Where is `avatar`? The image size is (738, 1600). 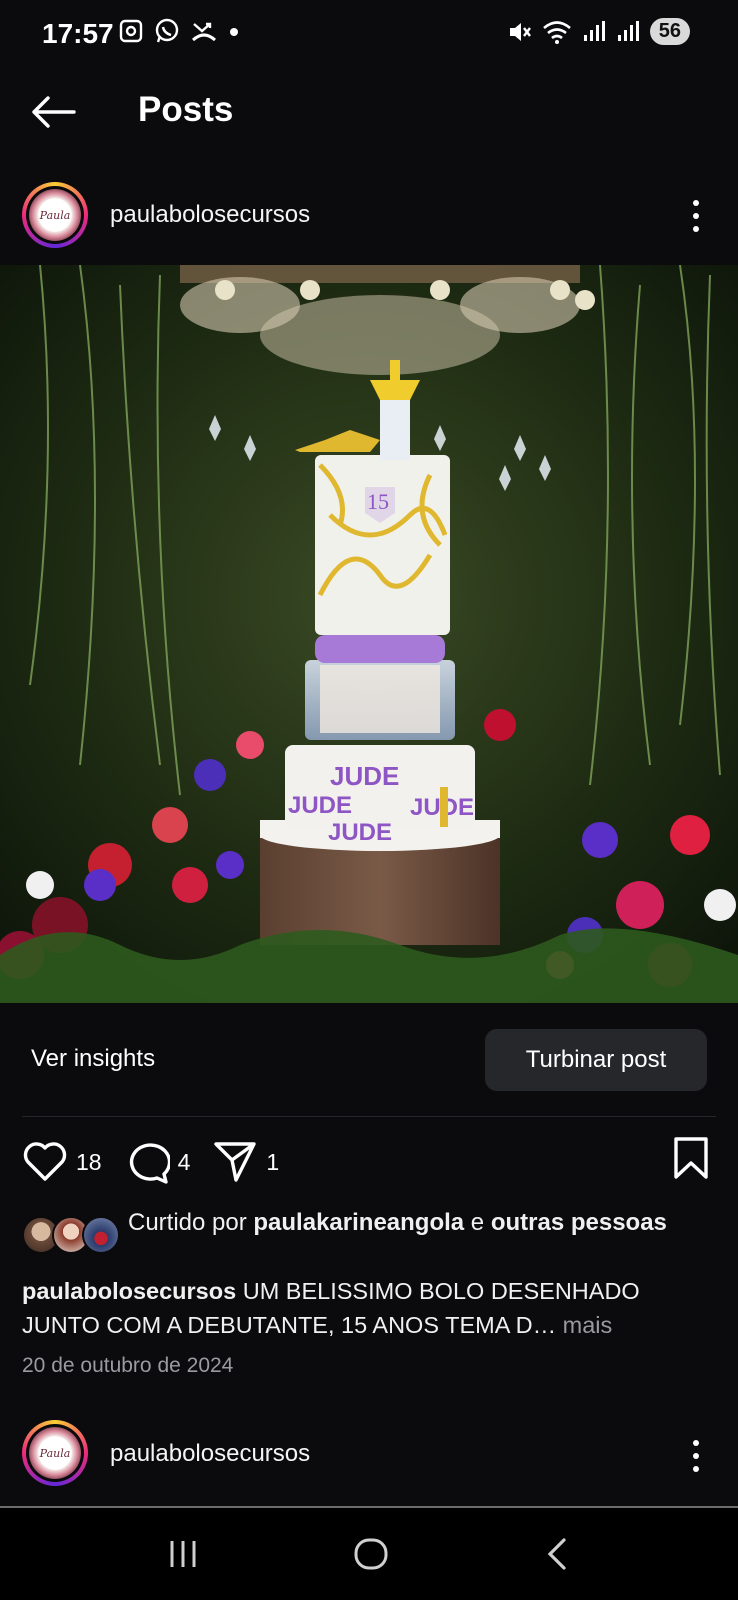
avatar is located at coordinates (101, 1235).